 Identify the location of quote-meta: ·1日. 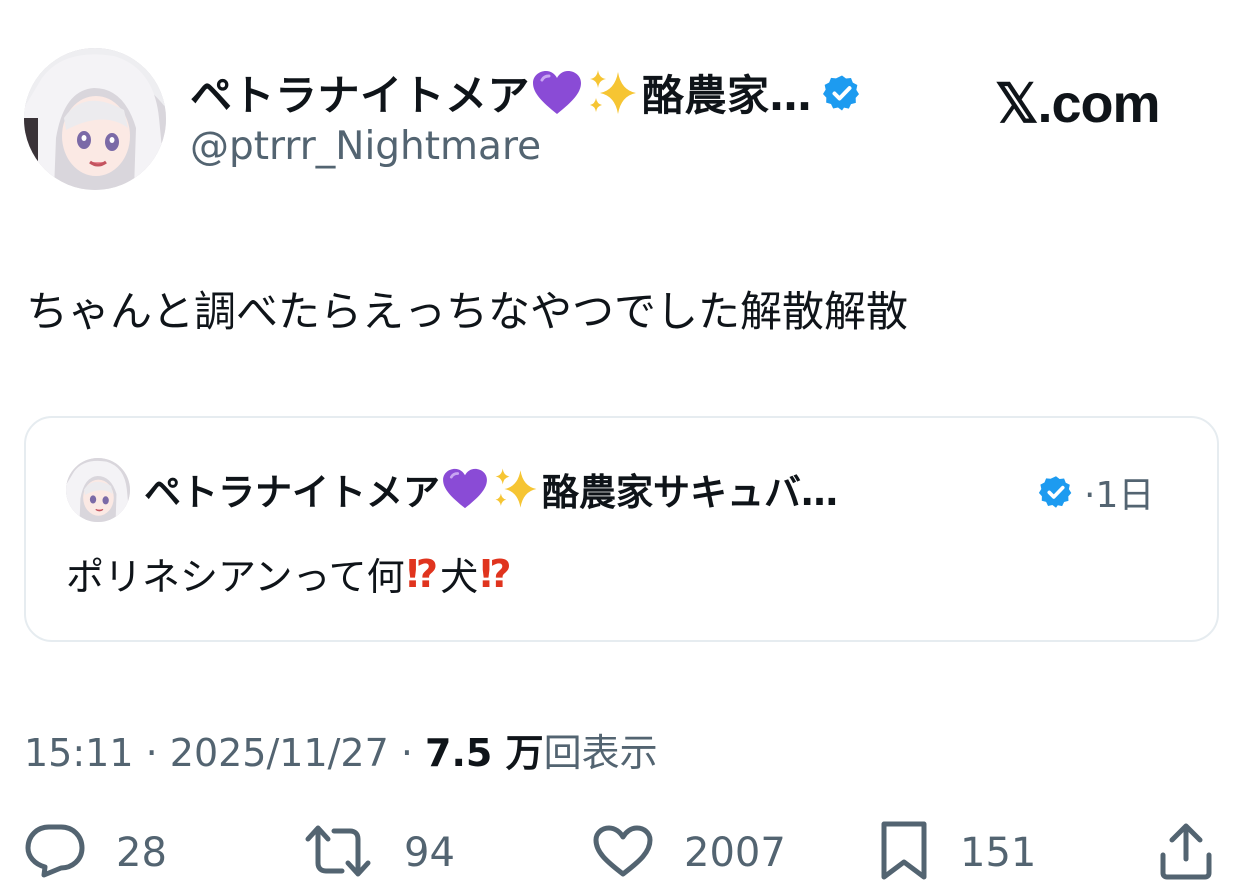
(1096, 492).